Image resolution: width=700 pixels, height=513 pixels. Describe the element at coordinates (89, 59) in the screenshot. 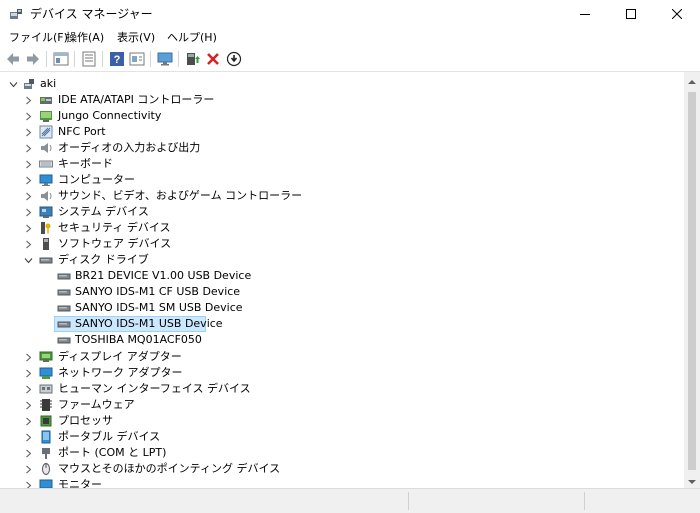

I see `list-icon` at that location.